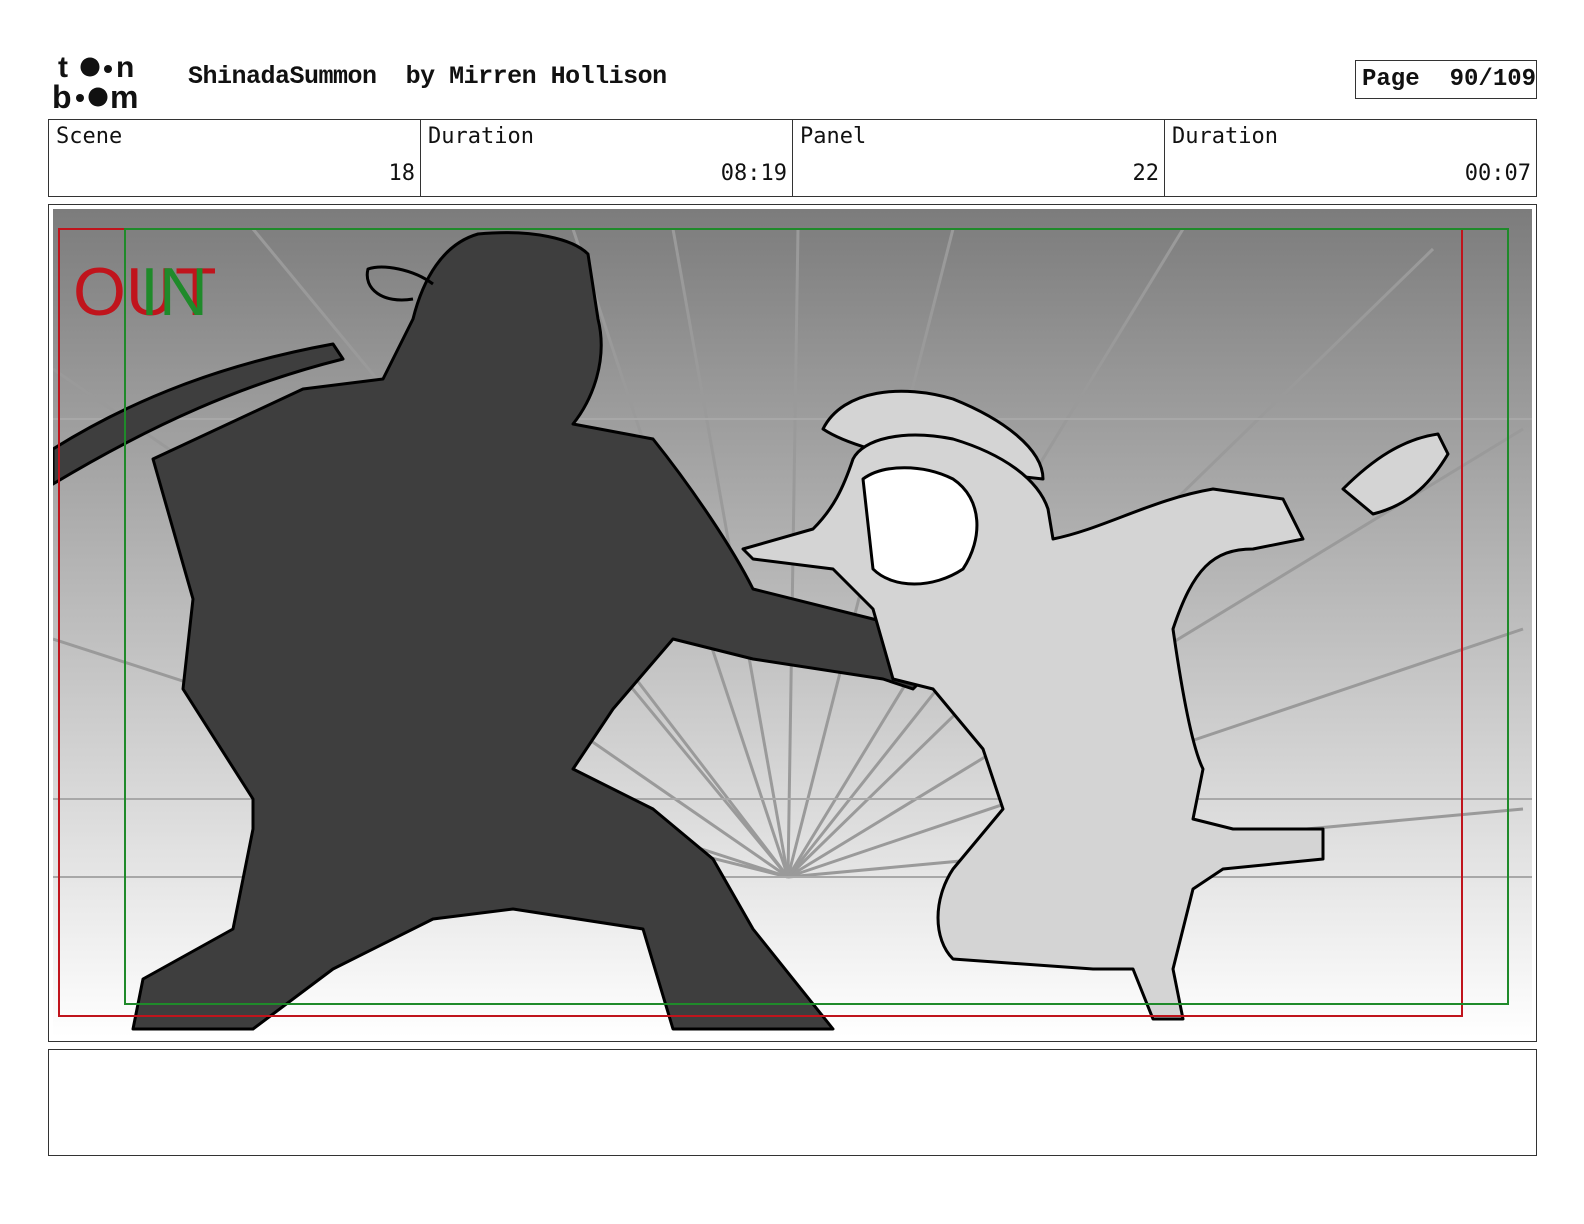 The image size is (1584, 1224). I want to click on scene-value: 18, so click(402, 173).